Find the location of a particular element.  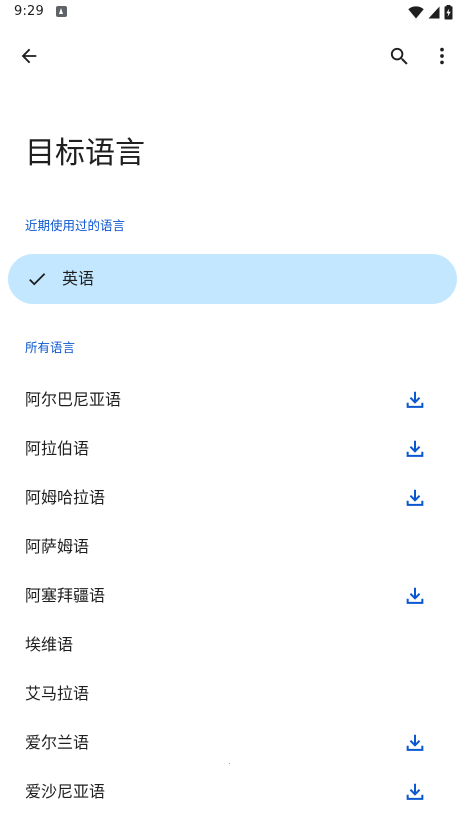

search-icon is located at coordinates (399, 58).